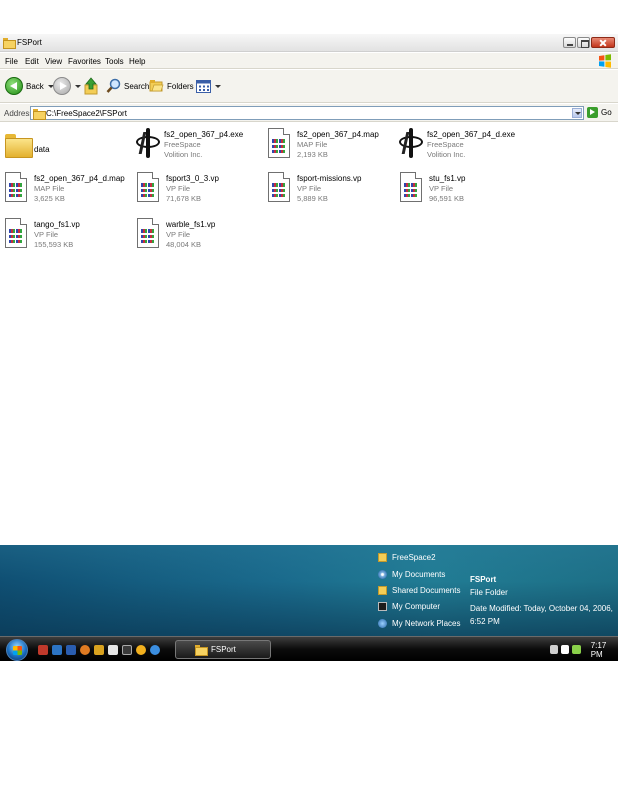 This screenshot has width=618, height=799. Describe the element at coordinates (576, 649) in the screenshot. I see `tray-network-icon` at that location.